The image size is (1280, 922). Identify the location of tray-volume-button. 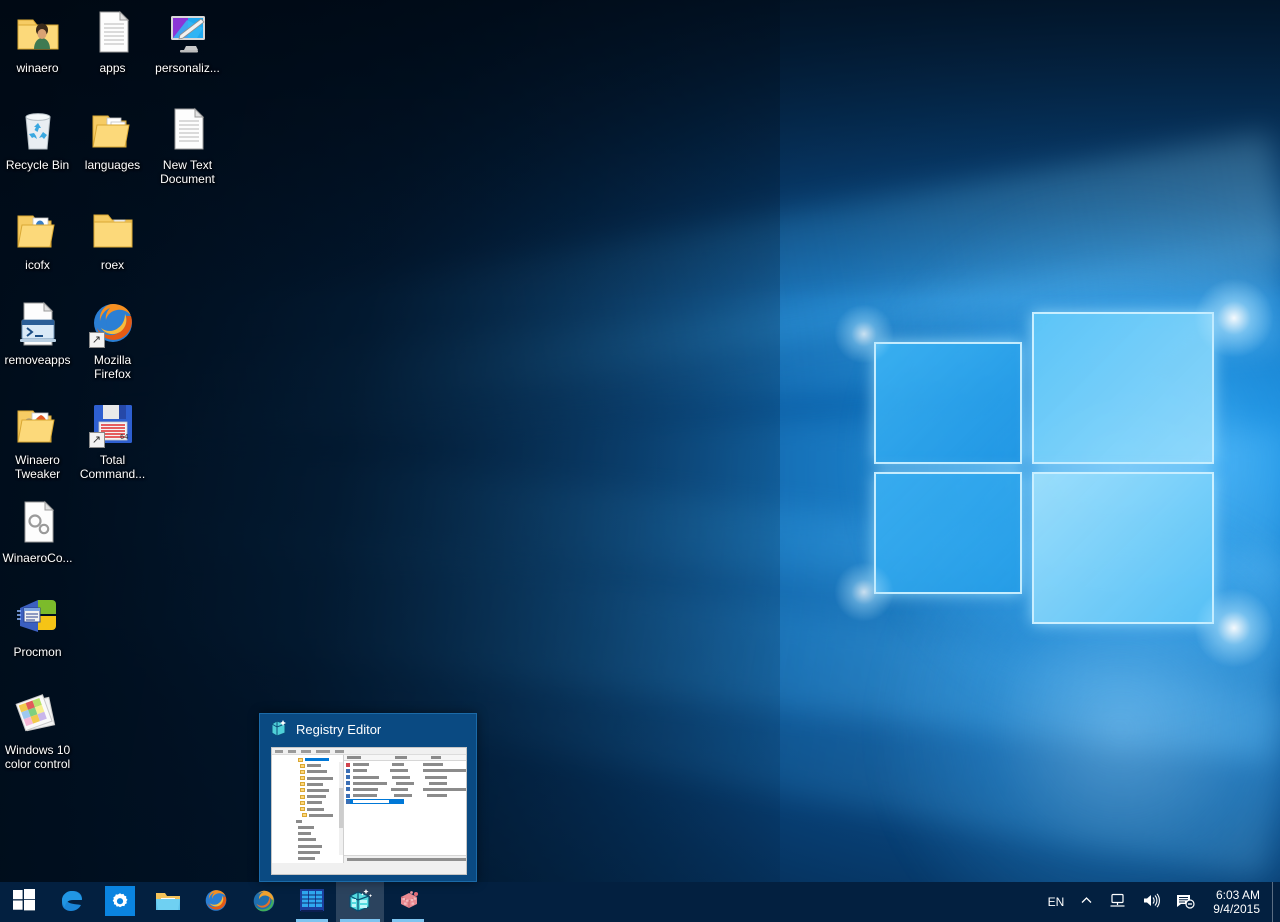
(1151, 902).